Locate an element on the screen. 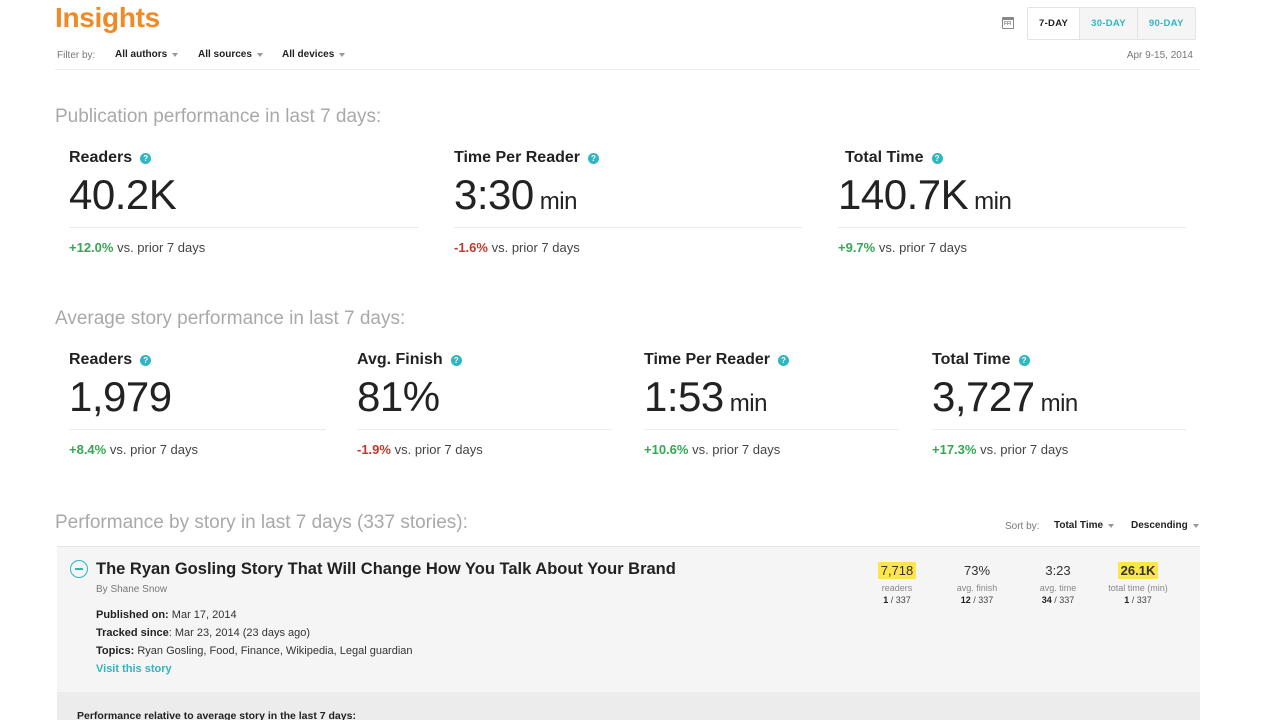  stat-label: readers is located at coordinates (897, 588).